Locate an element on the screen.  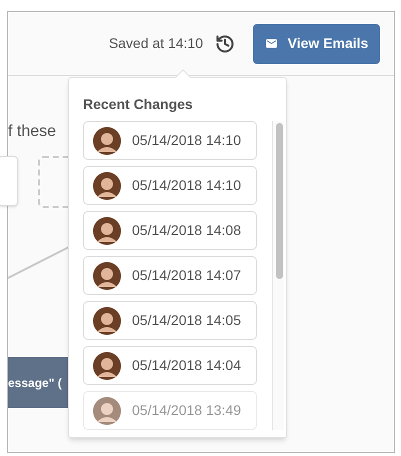
change-entry: 05/14/2018 14:04 is located at coordinates (170, 365).